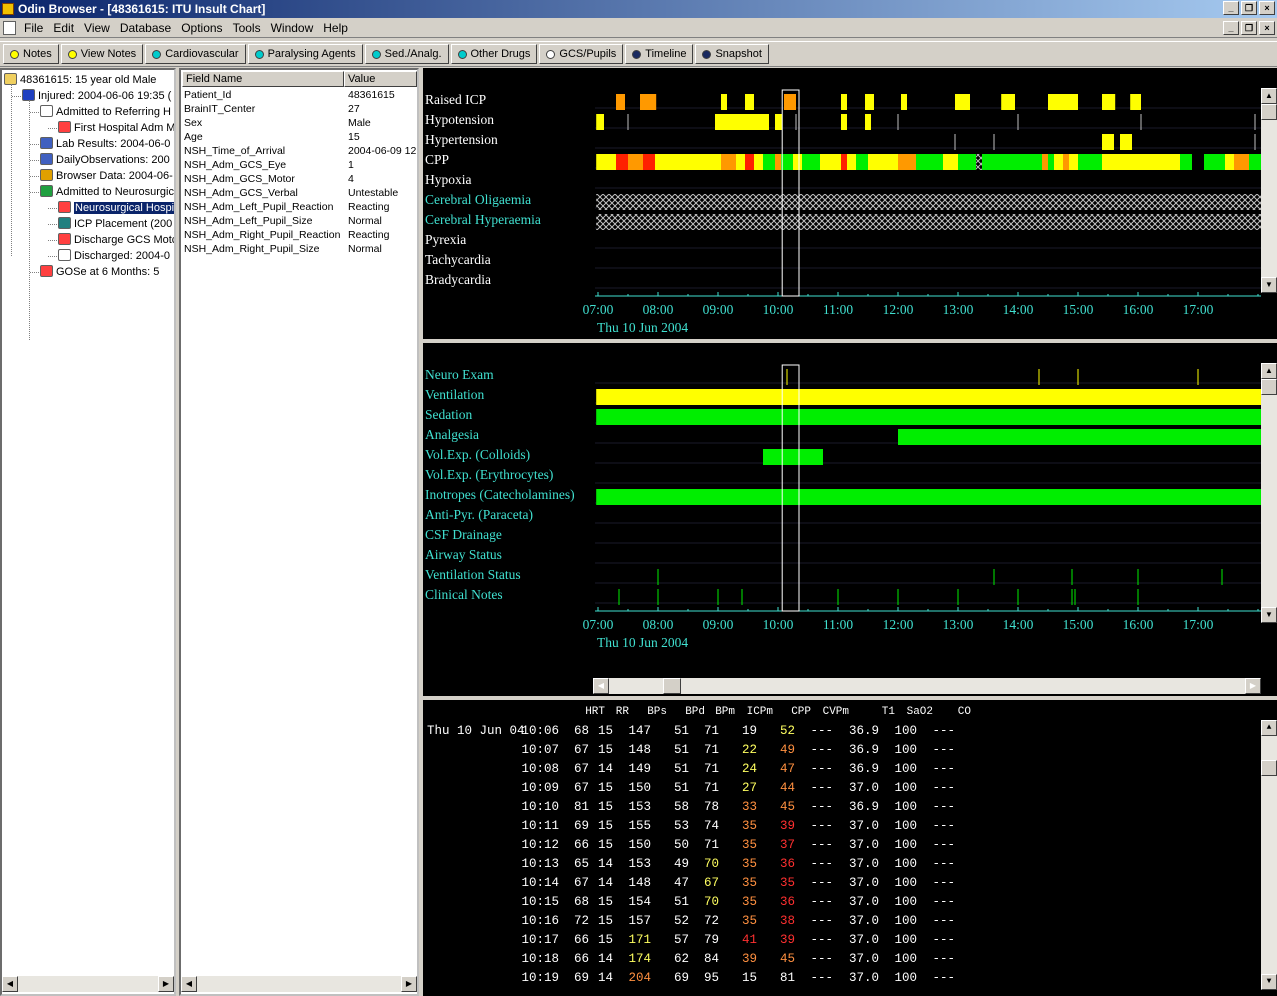 Image resolution: width=1277 pixels, height=996 pixels. I want to click on column-header-rr: RR, so click(622, 712).